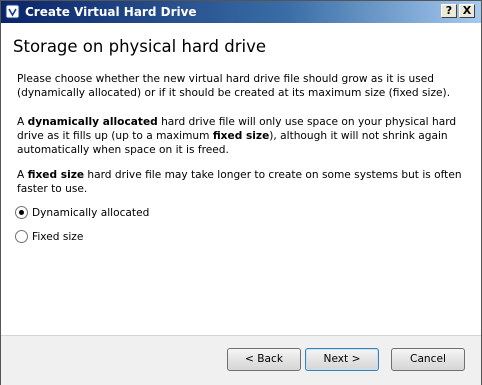 This screenshot has width=482, height=385. Describe the element at coordinates (92, 122) in the screenshot. I see `bold-term: dynamically allocated` at that location.